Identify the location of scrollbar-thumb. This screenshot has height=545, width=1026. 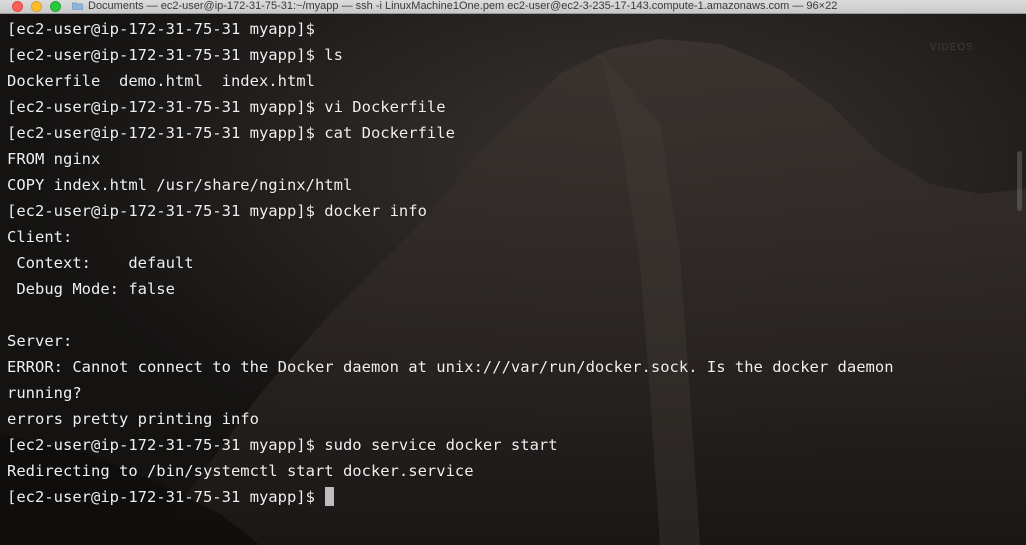
(1019, 181).